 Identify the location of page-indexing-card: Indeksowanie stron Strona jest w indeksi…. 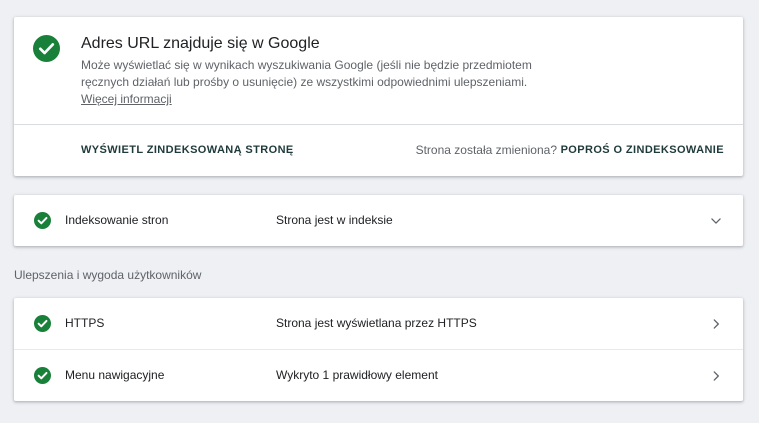
(378, 220).